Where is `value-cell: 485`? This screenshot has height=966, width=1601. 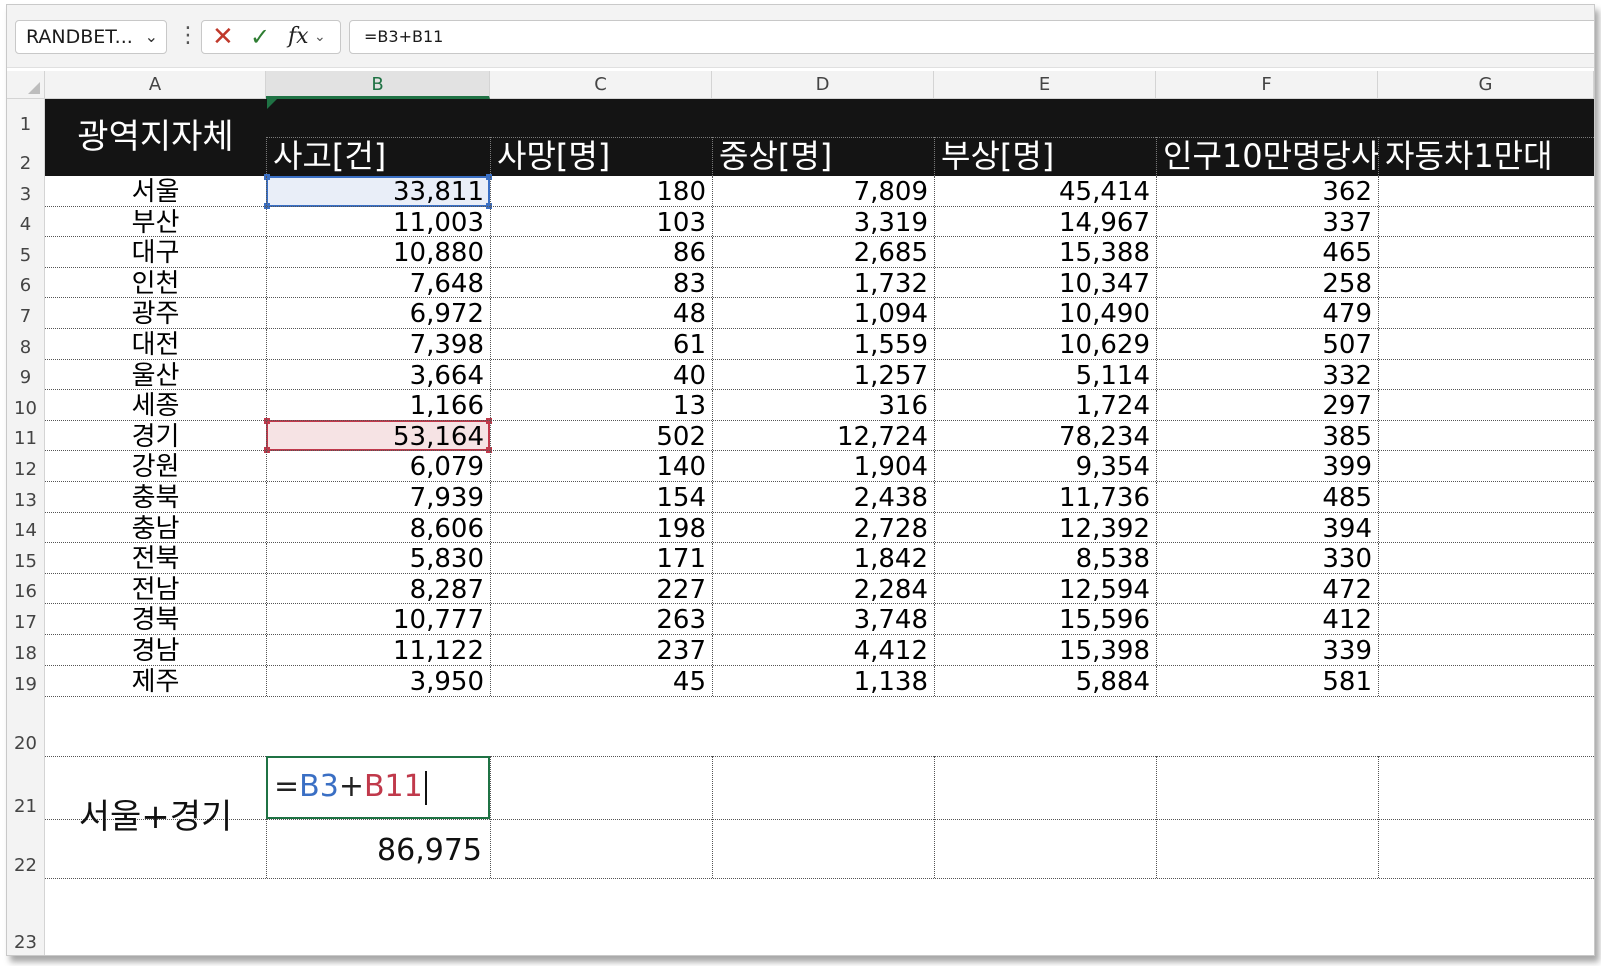 value-cell: 485 is located at coordinates (1267, 497).